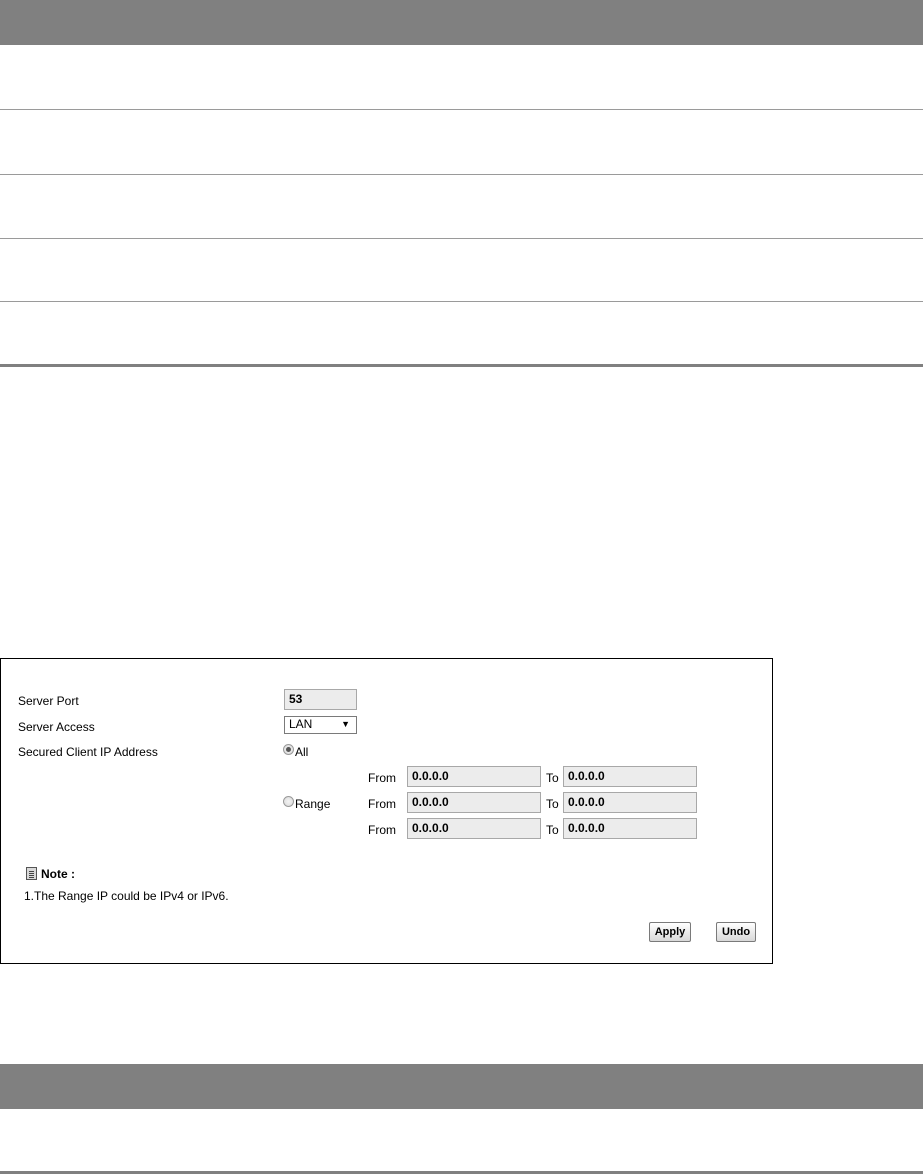 The width and height of the screenshot is (923, 1176). What do you see at coordinates (88, 752) in the screenshot?
I see `secured-client-ip-label: Secured Client IP Address` at bounding box center [88, 752].